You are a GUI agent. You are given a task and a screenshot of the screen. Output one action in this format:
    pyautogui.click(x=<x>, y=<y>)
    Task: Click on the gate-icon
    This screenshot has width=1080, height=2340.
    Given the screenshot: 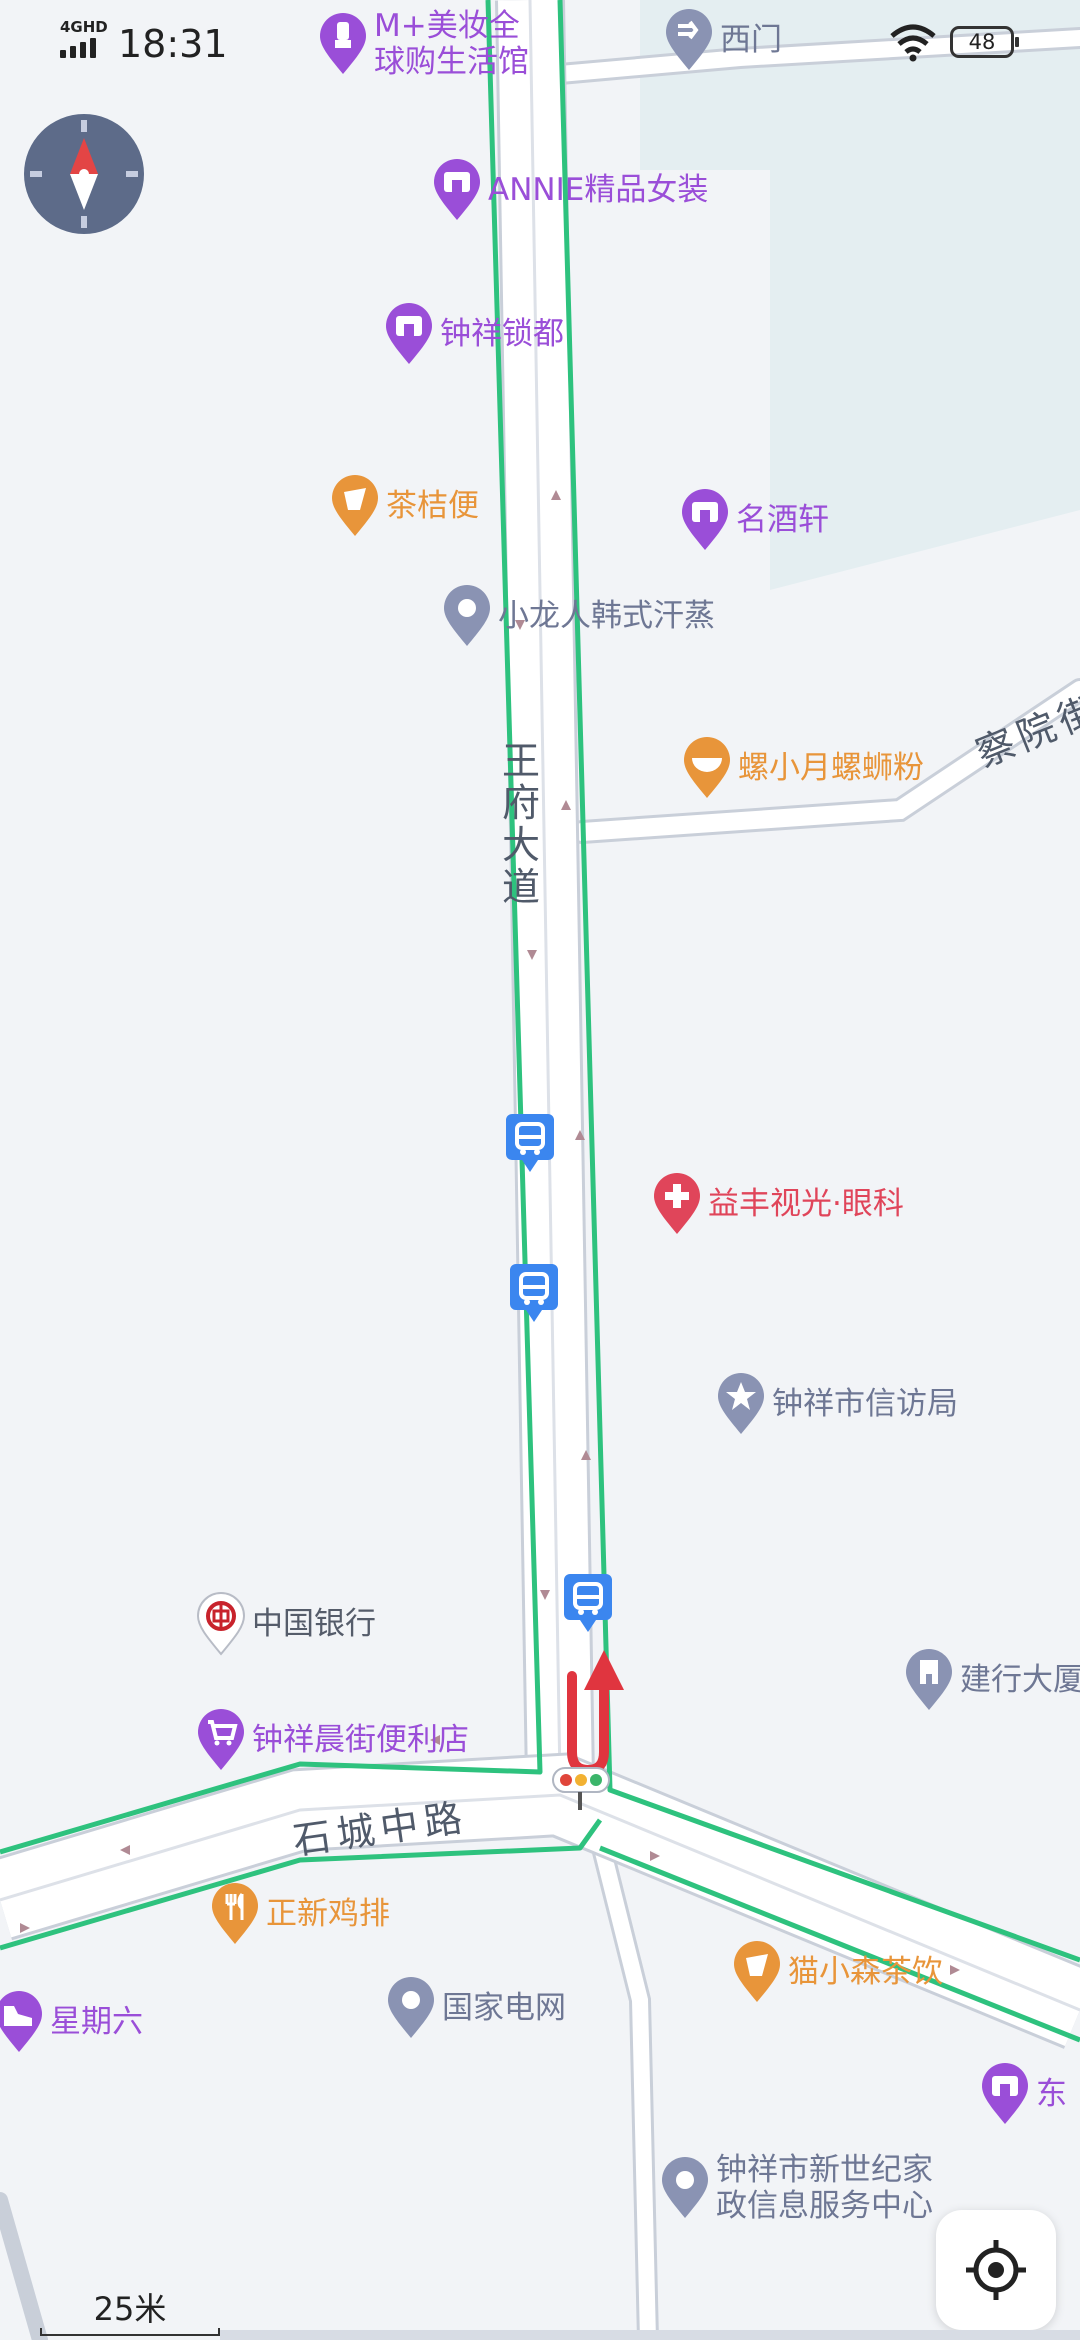 What is the action you would take?
    pyautogui.click(x=689, y=39)
    